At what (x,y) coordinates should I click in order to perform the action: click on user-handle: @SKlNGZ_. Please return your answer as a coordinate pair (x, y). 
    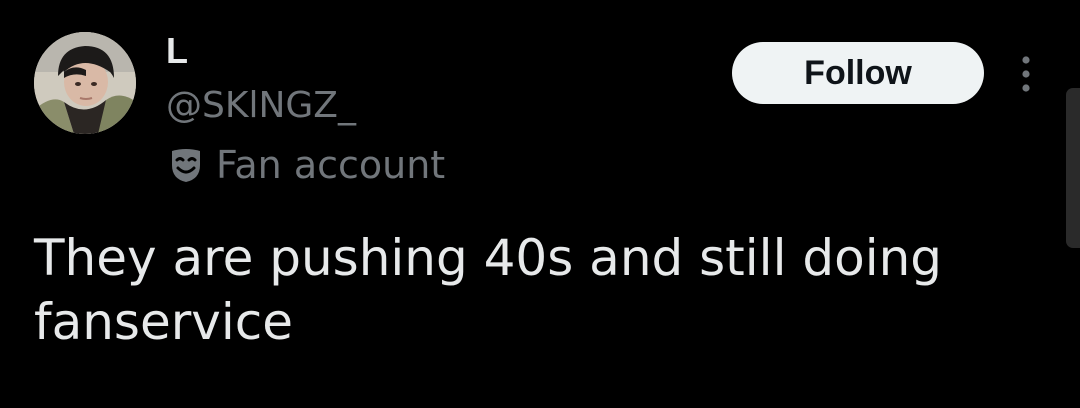
    Looking at the image, I should click on (261, 106).